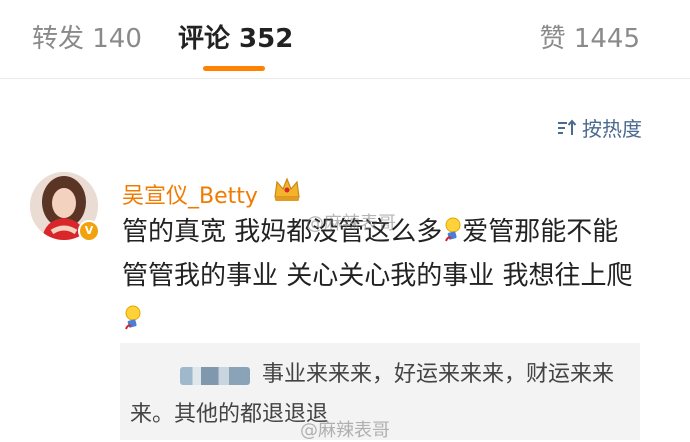 The height and width of the screenshot is (442, 690). I want to click on tab-comments: 评论 352, so click(235, 39).